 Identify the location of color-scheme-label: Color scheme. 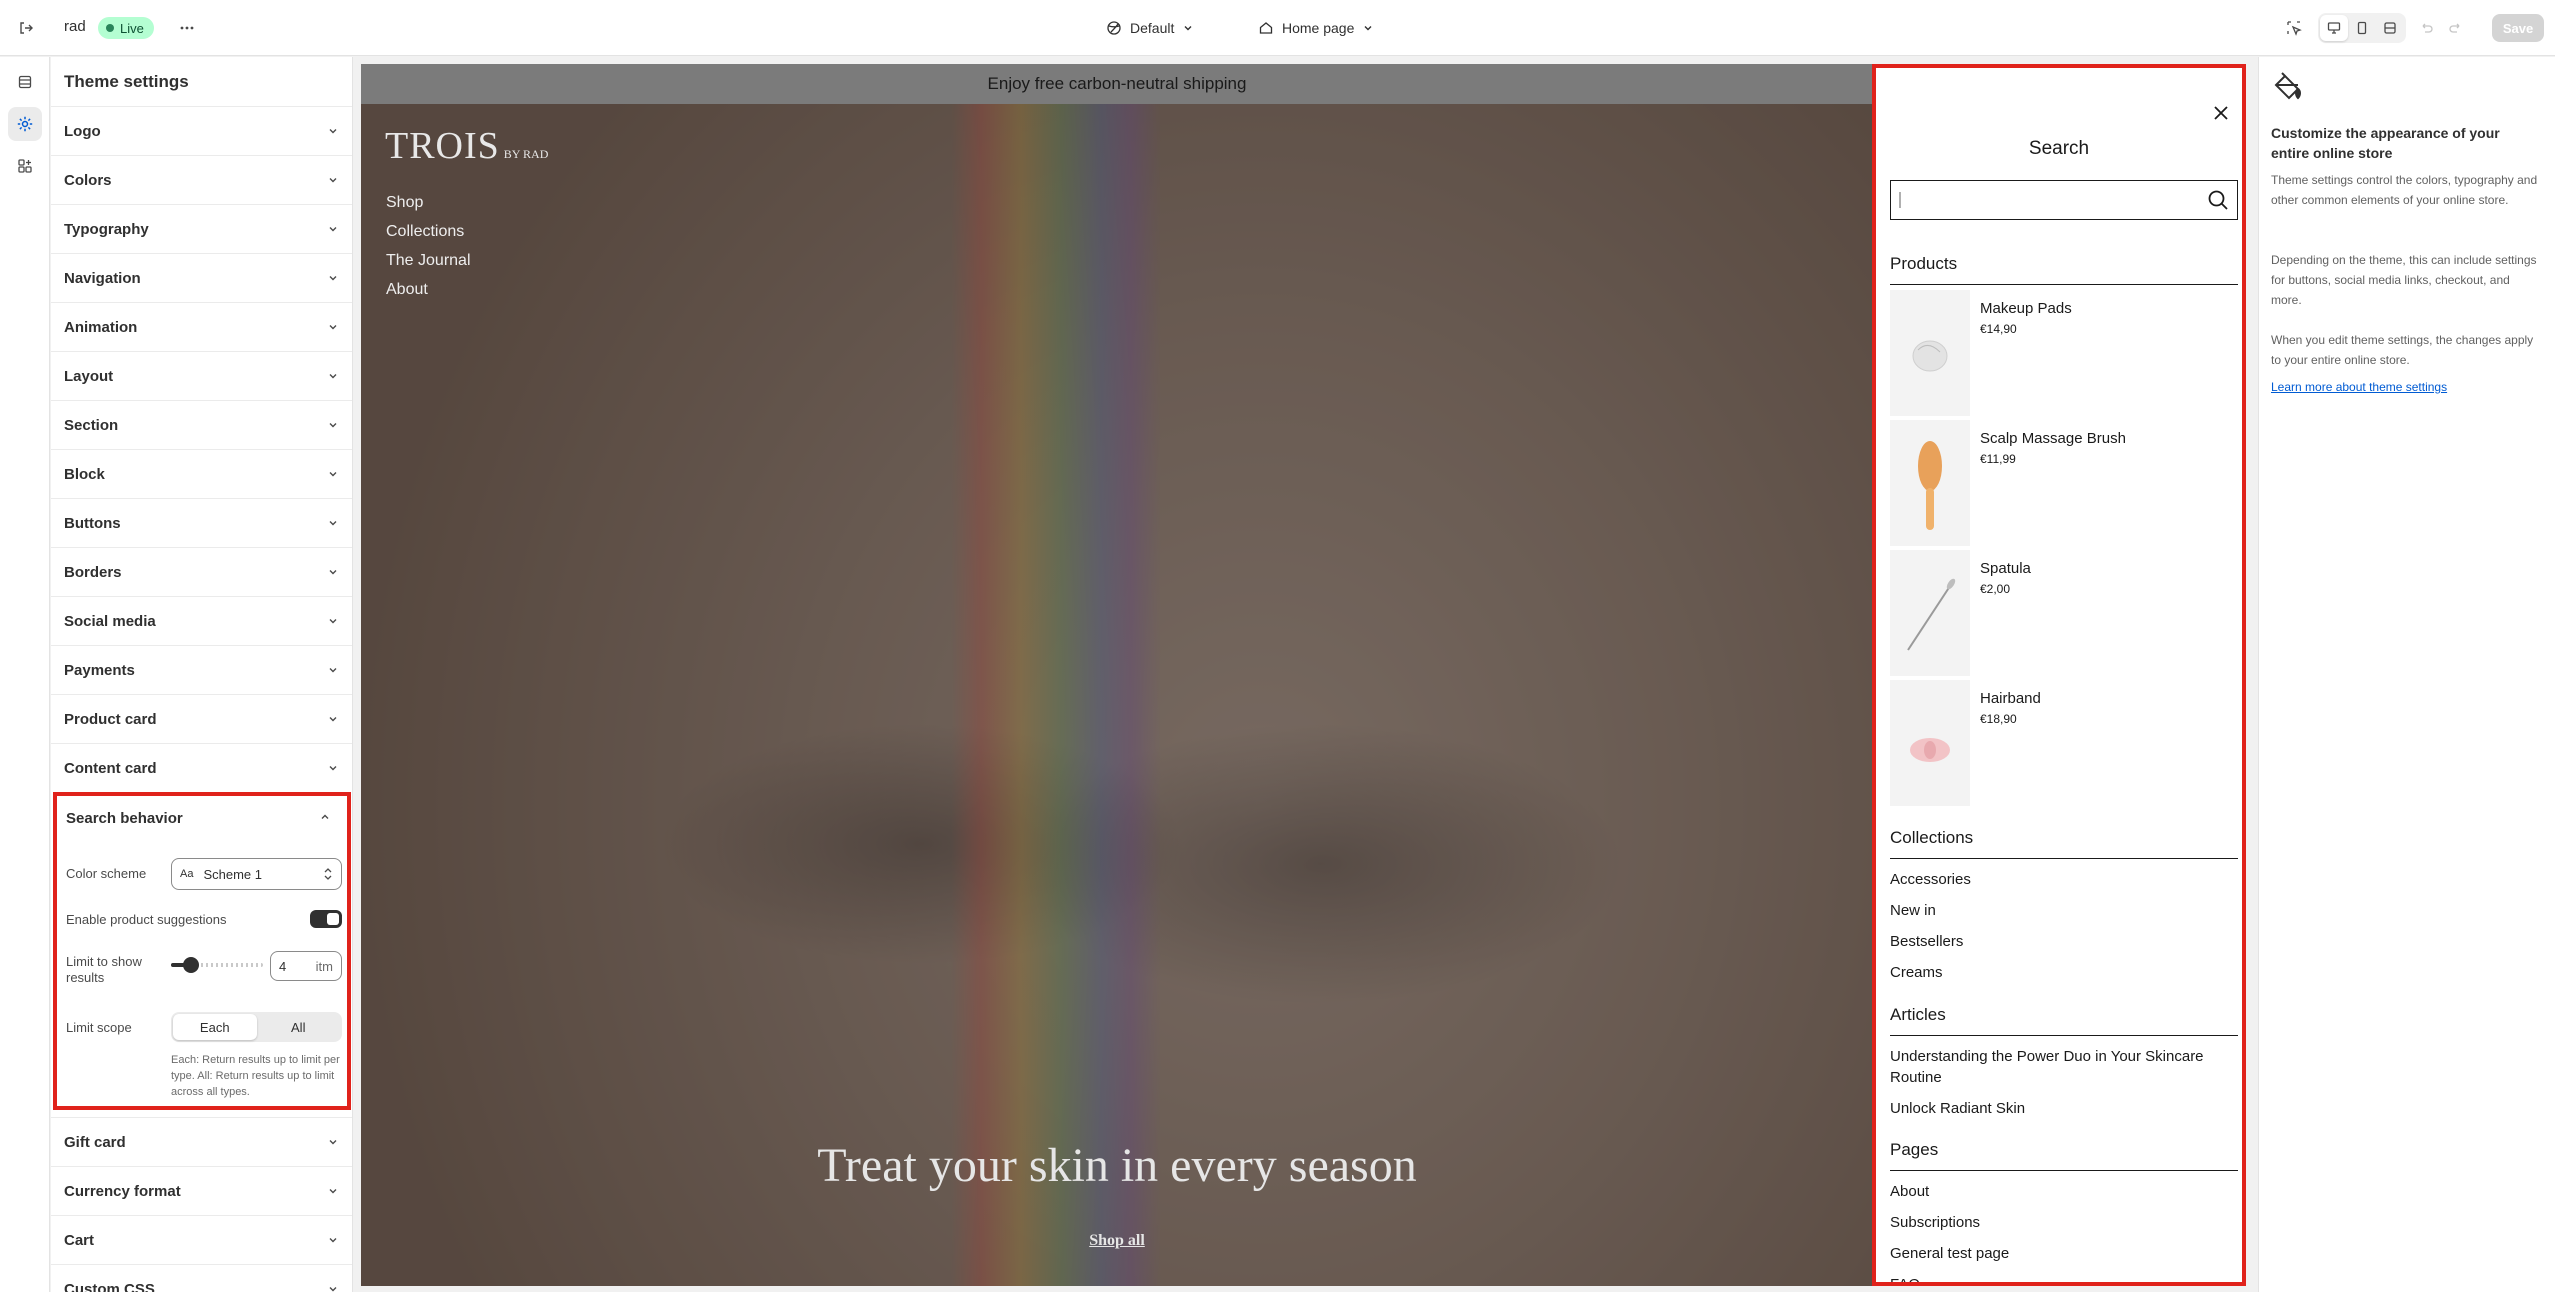
(106, 873).